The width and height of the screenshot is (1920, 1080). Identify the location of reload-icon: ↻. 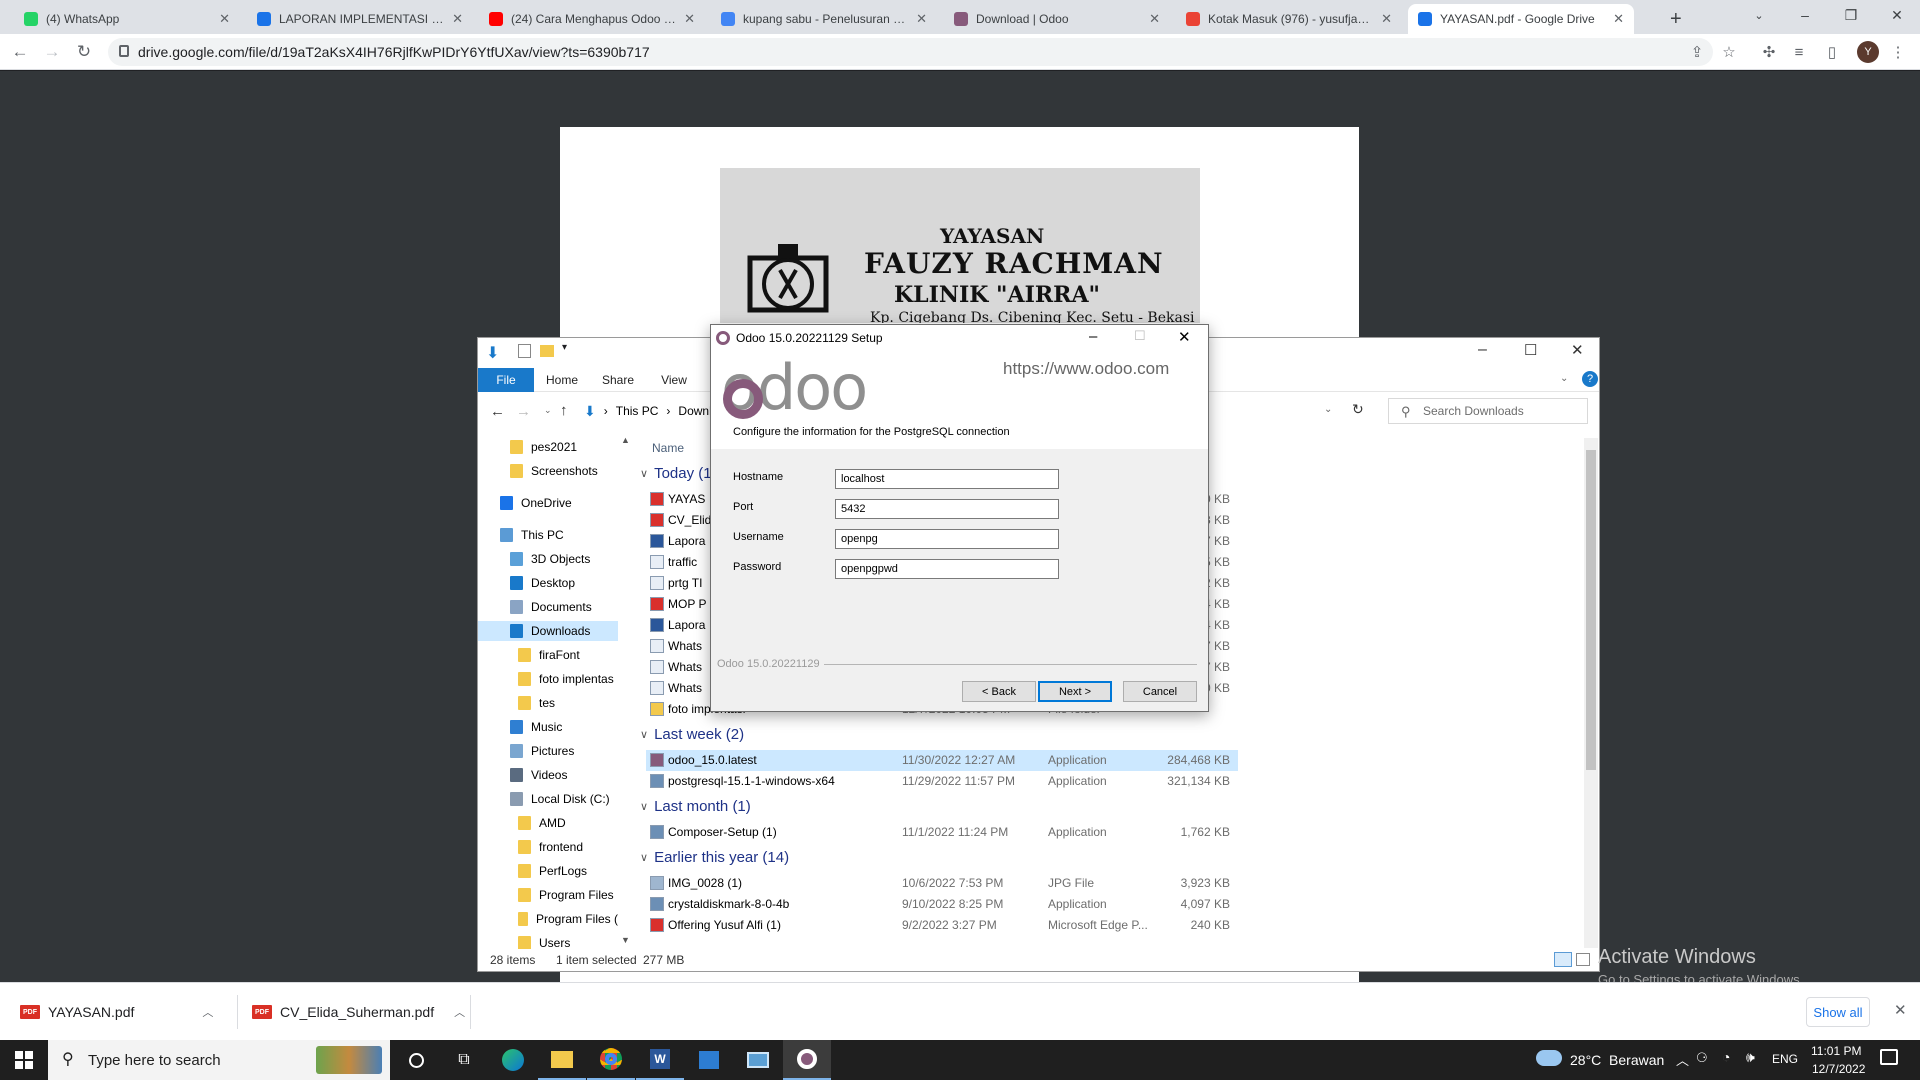
(84, 52).